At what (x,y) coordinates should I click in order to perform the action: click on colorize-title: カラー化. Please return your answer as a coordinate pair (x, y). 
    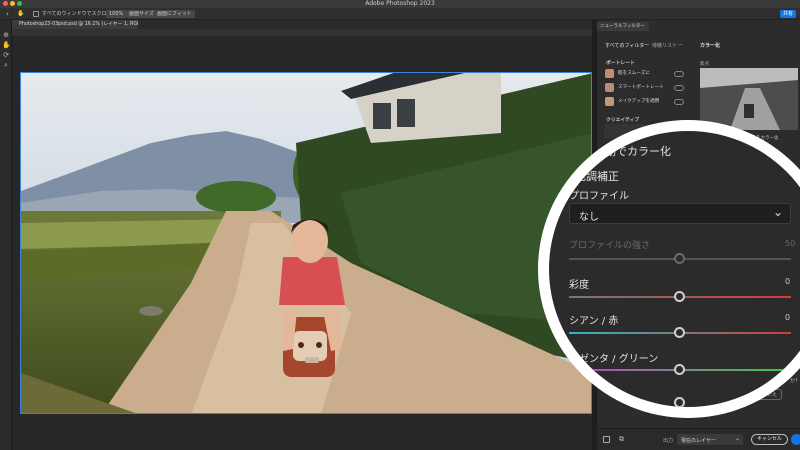
    Looking at the image, I should click on (710, 46).